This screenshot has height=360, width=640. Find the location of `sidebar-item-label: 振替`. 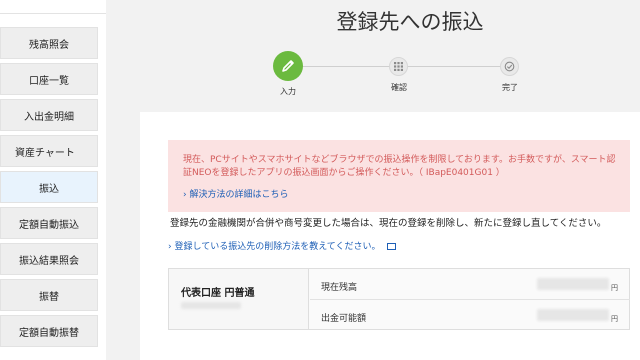

sidebar-item-label: 振替 is located at coordinates (49, 297).